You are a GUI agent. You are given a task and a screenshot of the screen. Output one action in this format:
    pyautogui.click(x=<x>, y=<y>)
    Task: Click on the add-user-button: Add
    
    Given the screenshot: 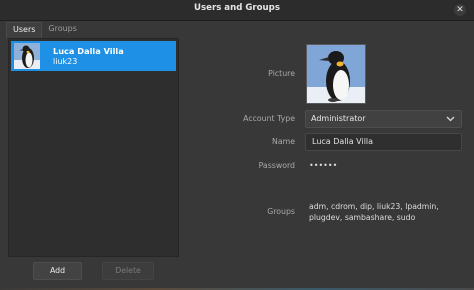 What is the action you would take?
    pyautogui.click(x=57, y=271)
    